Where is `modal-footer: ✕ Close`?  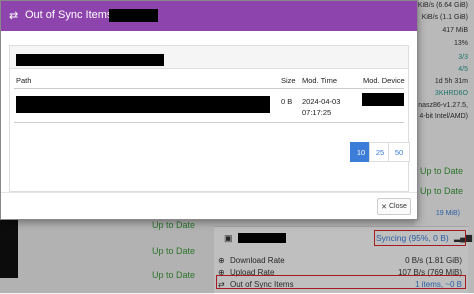
modal-footer: ✕ Close is located at coordinates (209, 206).